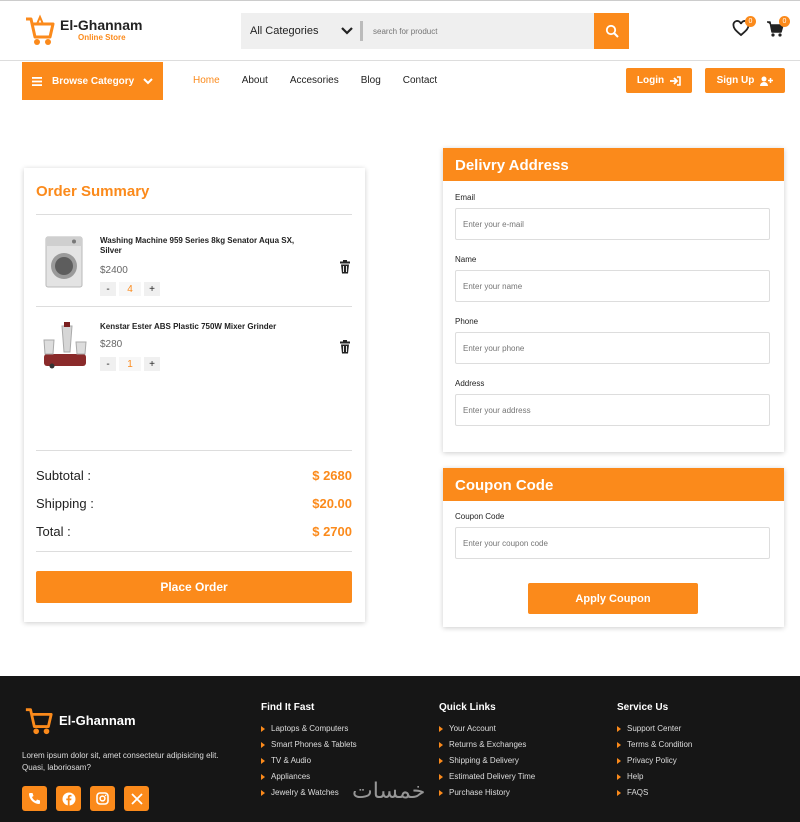 This screenshot has height=822, width=800. Describe the element at coordinates (612, 224) in the screenshot. I see `email-field` at that location.